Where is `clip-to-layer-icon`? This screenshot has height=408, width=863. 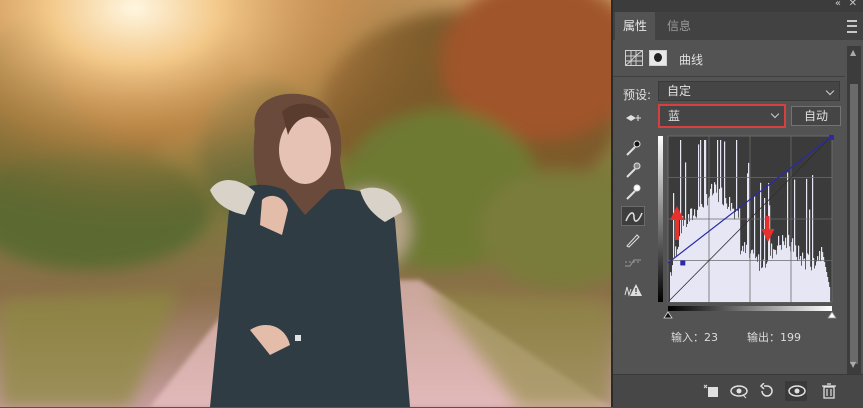 clip-to-layer-icon is located at coordinates (710, 391).